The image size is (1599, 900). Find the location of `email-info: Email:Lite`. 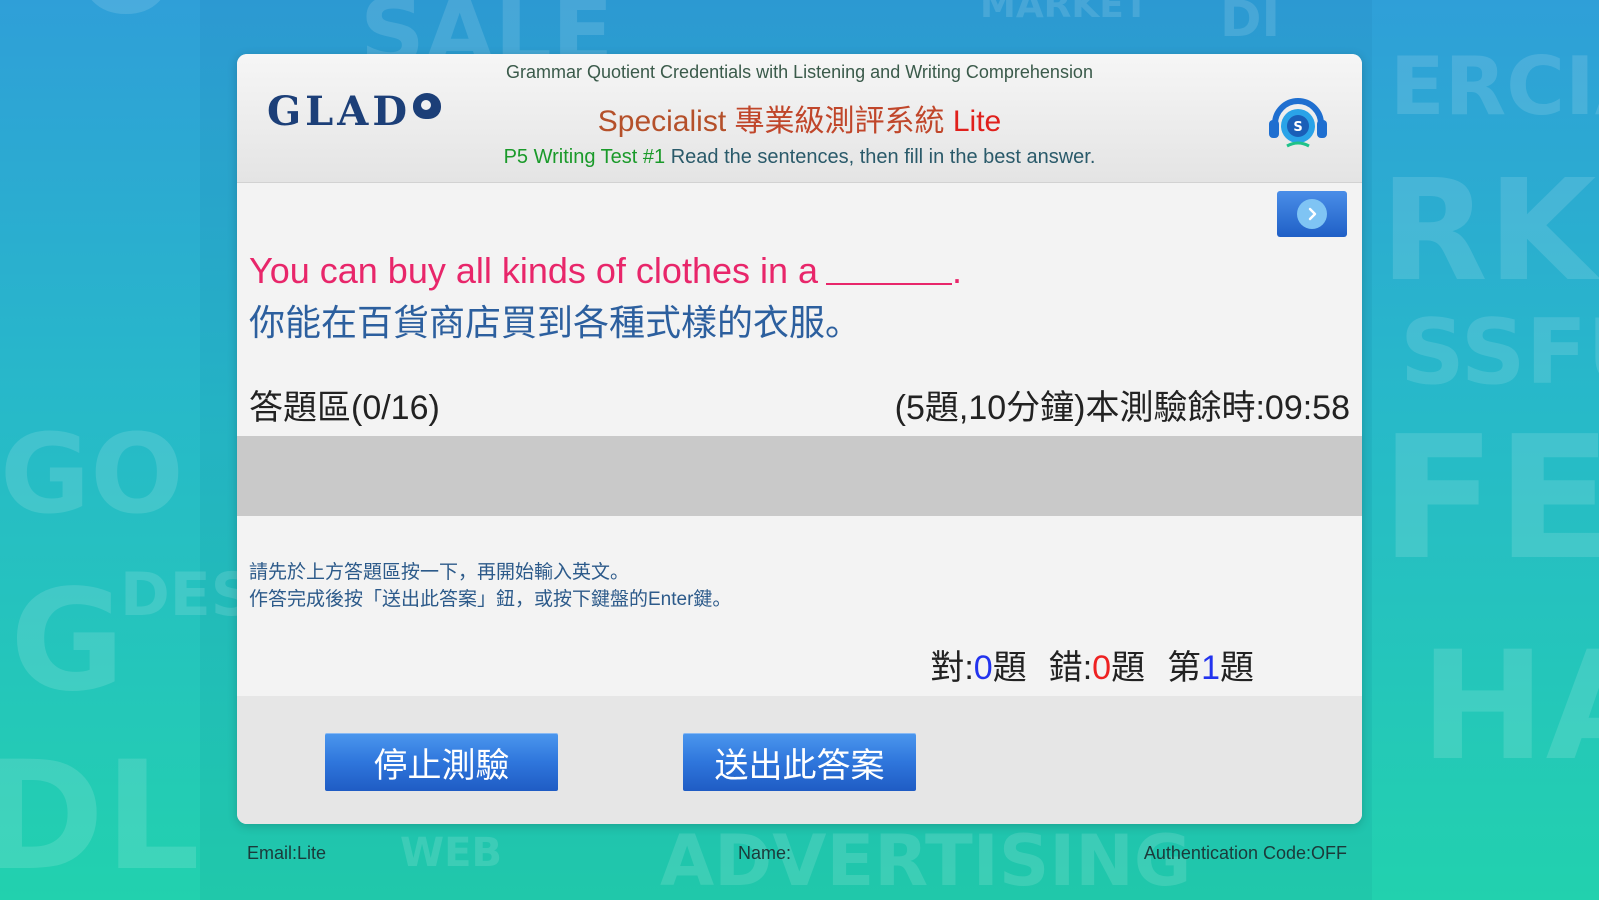

email-info: Email:Lite is located at coordinates (287, 853).